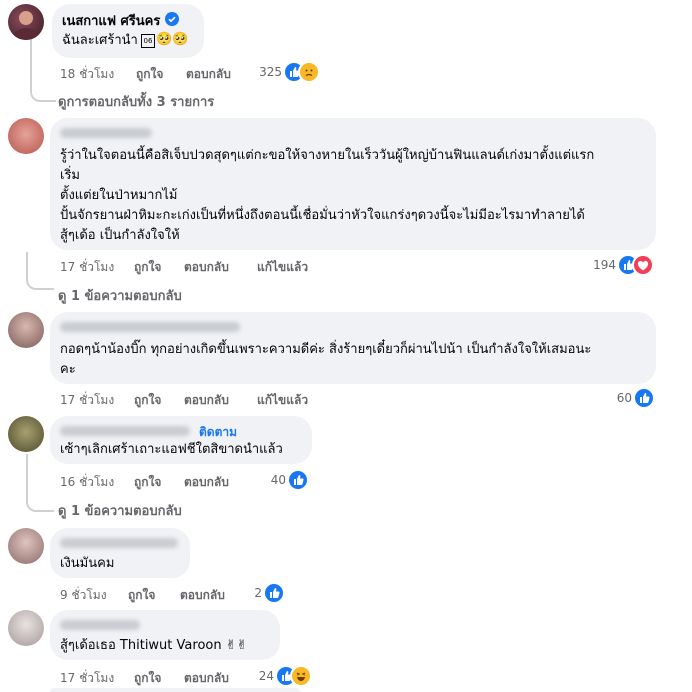 Image resolution: width=692 pixels, height=692 pixels. I want to click on comment-text-line: เงินมันคม, so click(87, 563).